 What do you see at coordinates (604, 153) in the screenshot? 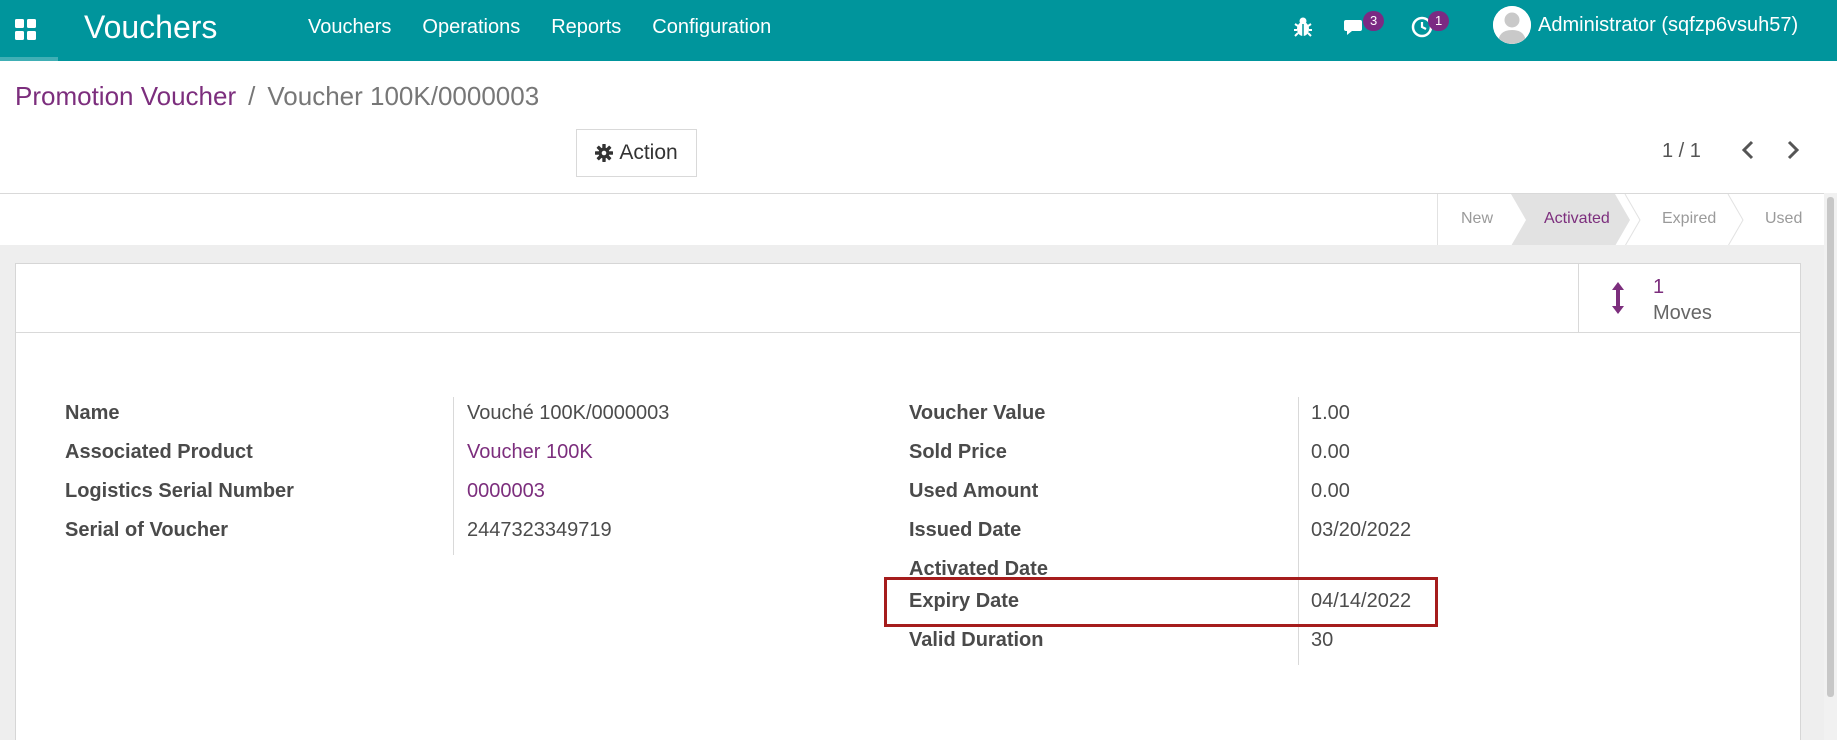
I see `gear-icon` at bounding box center [604, 153].